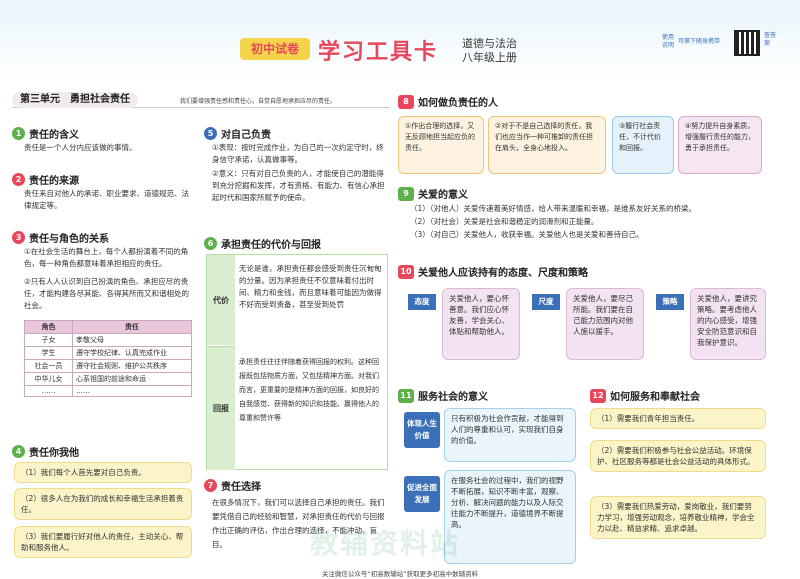 Image resolution: width=800 pixels, height=579 pixels. I want to click on develop-label: 促进全面发展, so click(422, 494).